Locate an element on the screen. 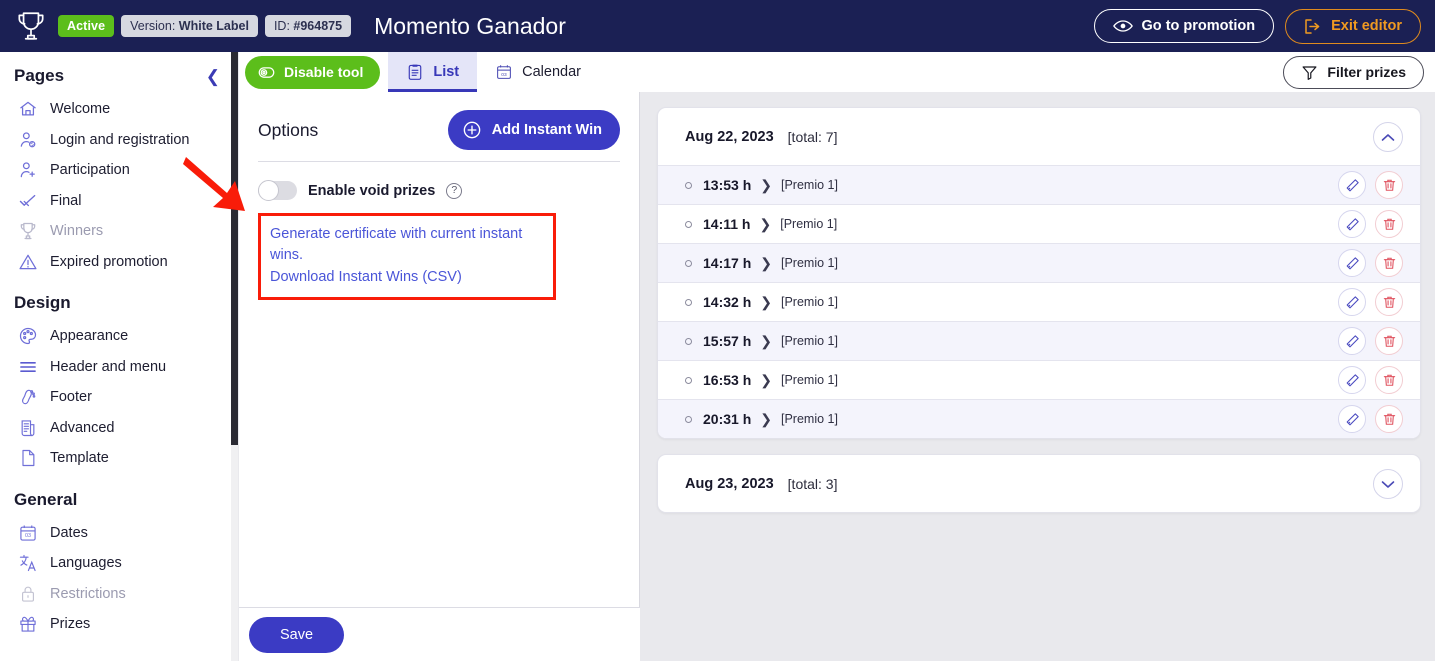 The height and width of the screenshot is (661, 1435). chevron-up-icon is located at coordinates (1388, 137).